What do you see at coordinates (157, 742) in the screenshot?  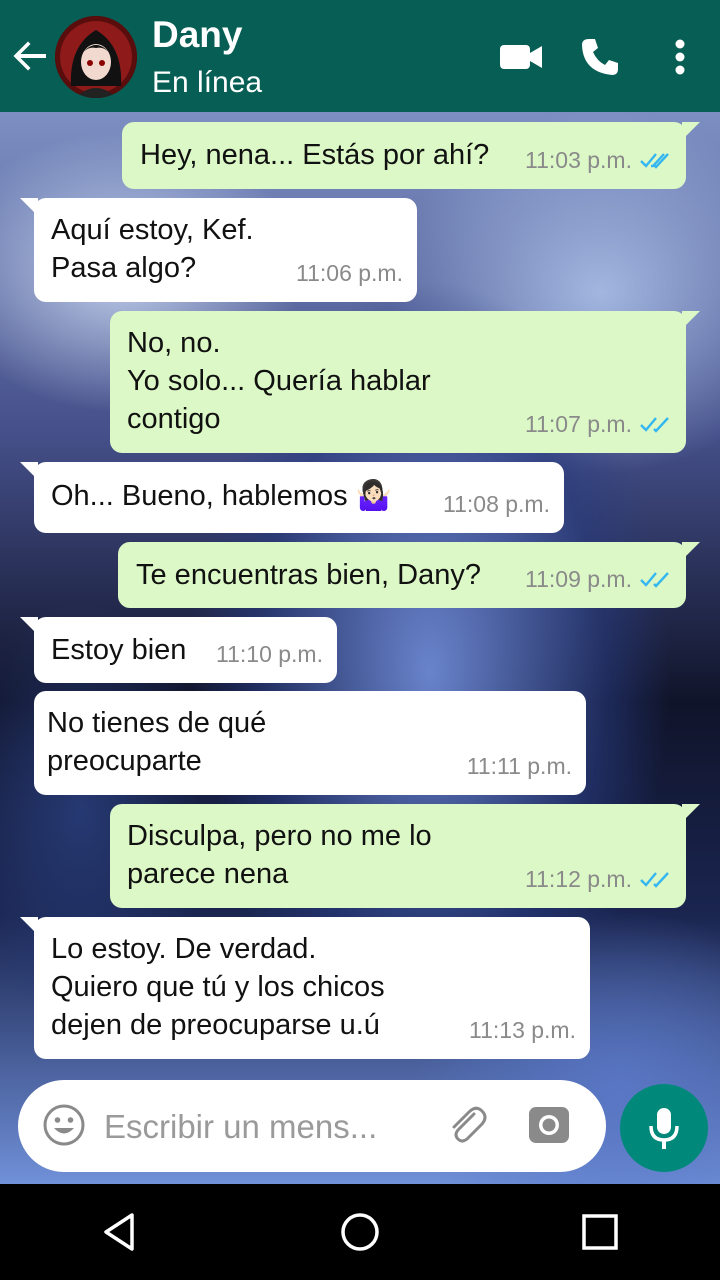 I see `message-text: No tienes de qué preocuparte` at bounding box center [157, 742].